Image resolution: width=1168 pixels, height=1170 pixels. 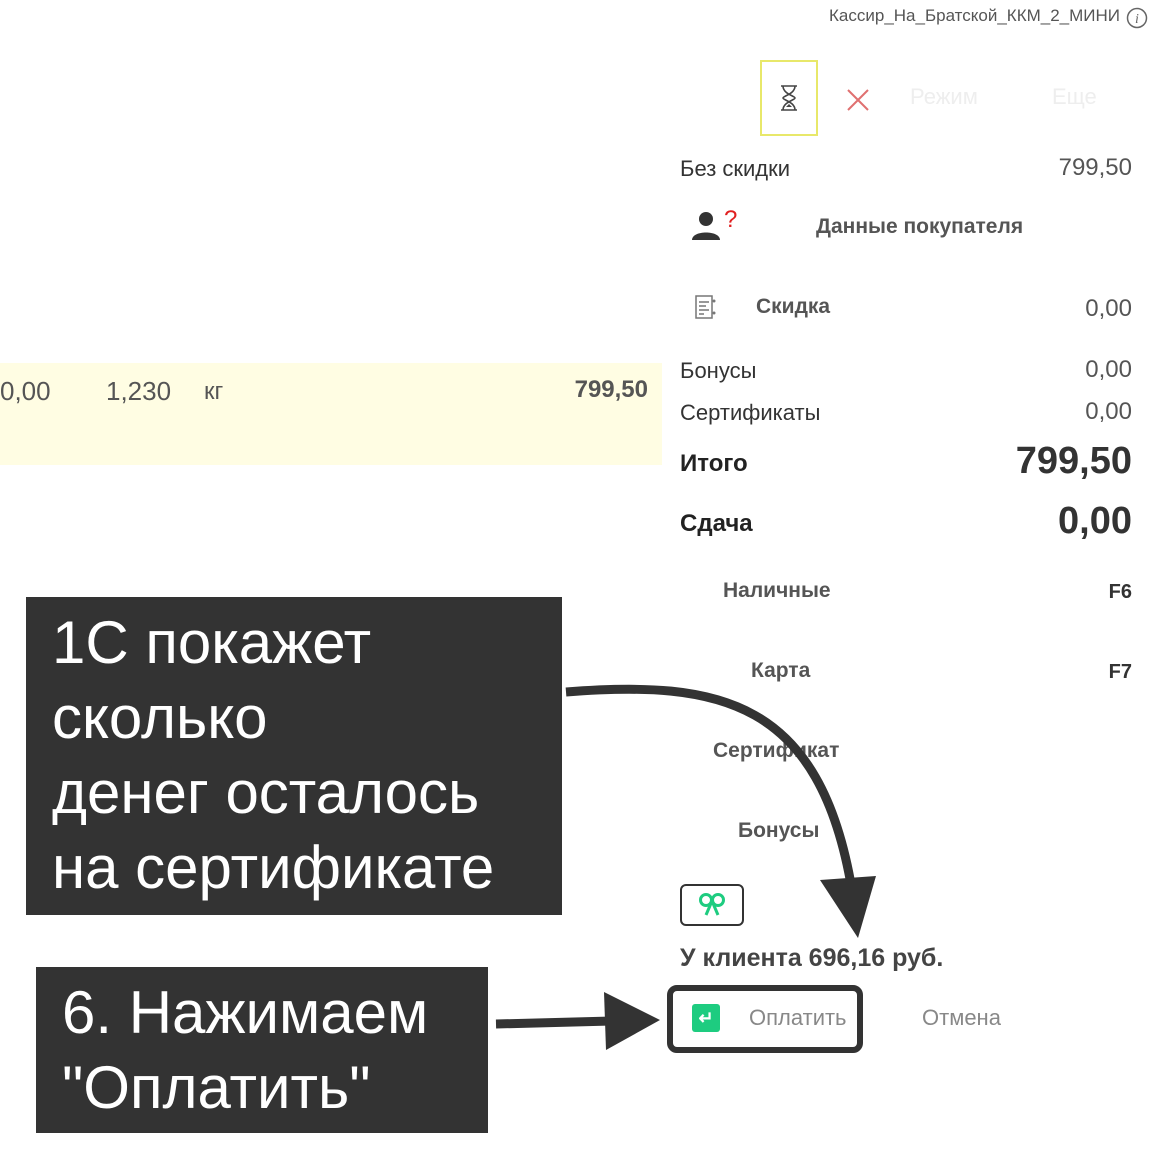 I want to click on customer-data-button: Данные покупателя, so click(x=919, y=227).